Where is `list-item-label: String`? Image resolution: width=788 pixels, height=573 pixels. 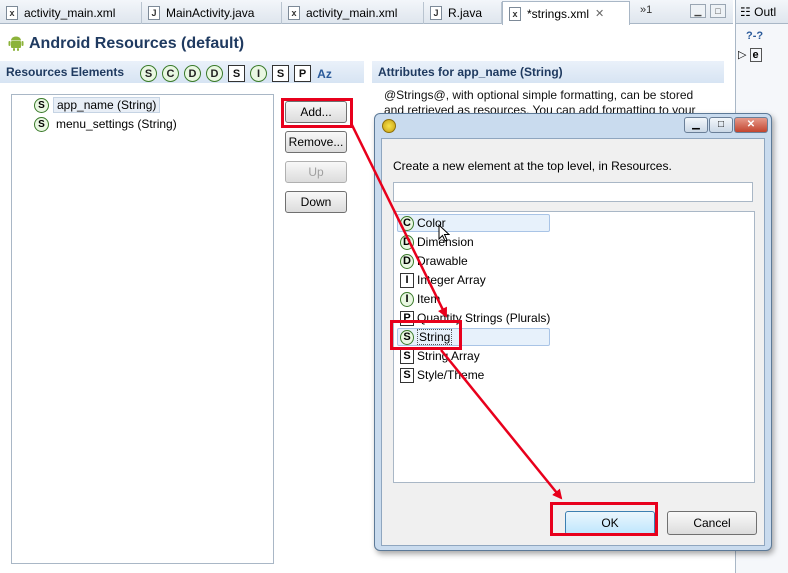 list-item-label: String is located at coordinates (435, 337).